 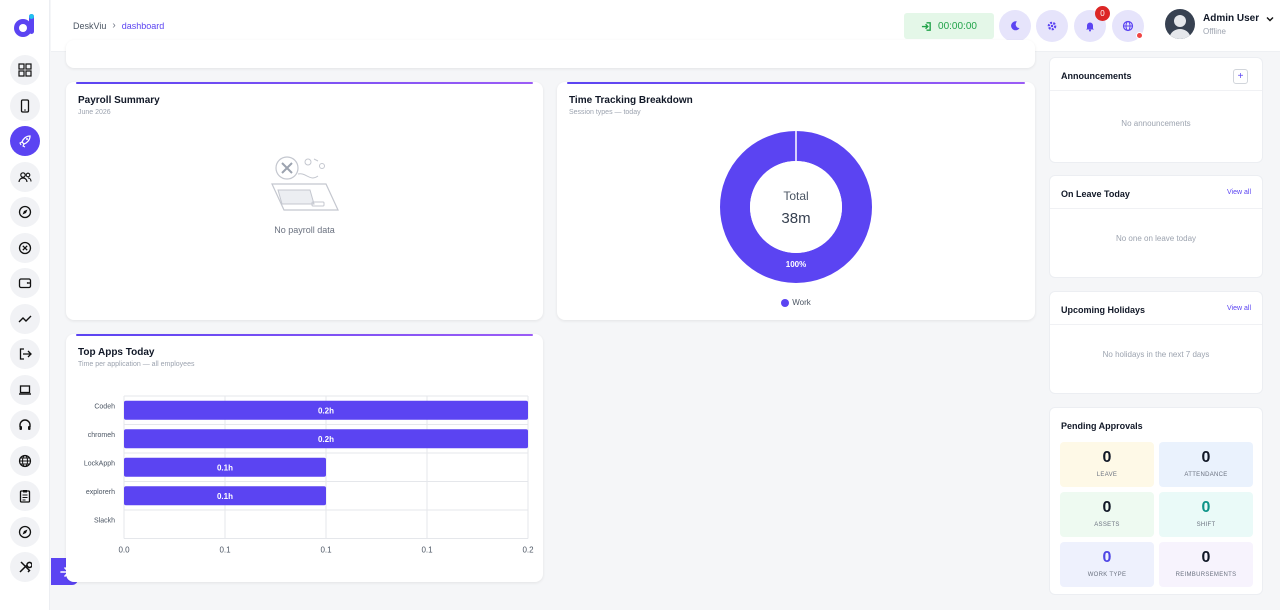 What do you see at coordinates (801, 302) in the screenshot?
I see `legend-label: Work` at bounding box center [801, 302].